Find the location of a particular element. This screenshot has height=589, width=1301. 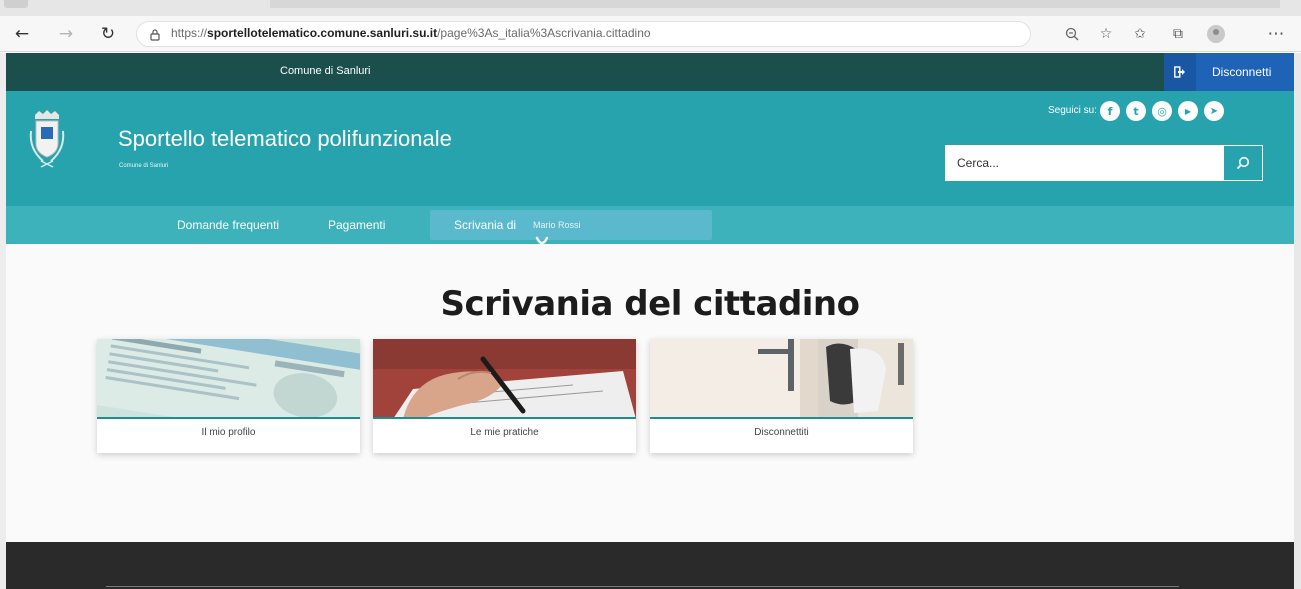

facebook-icon: f is located at coordinates (1110, 111).